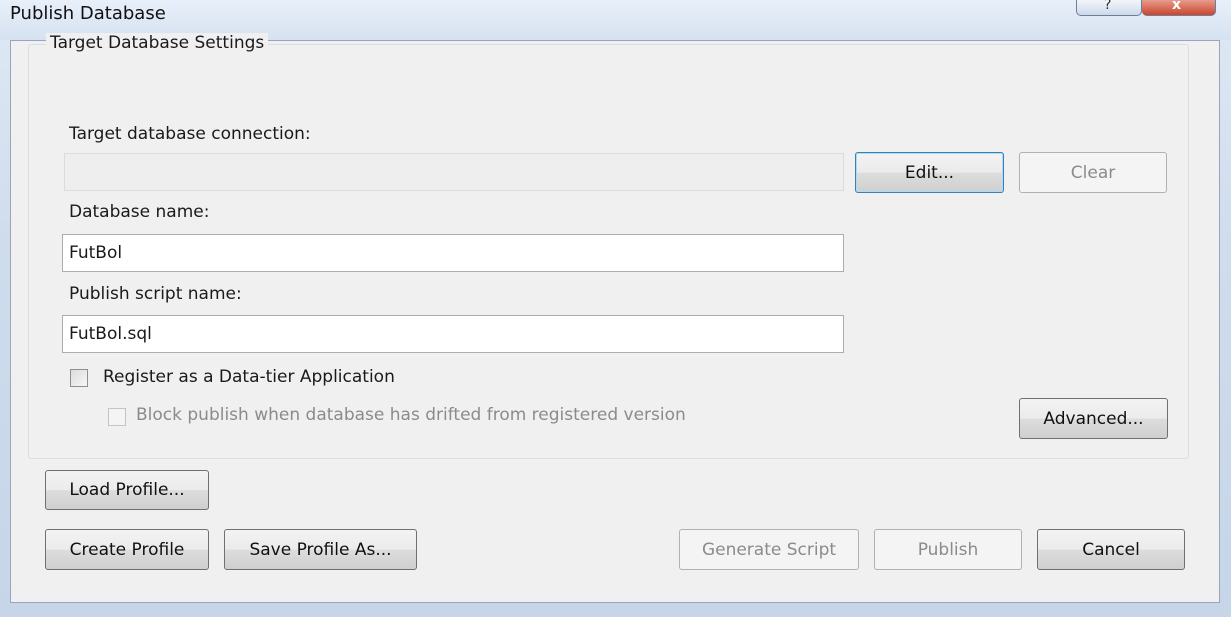 The image size is (1231, 617). What do you see at coordinates (453, 253) in the screenshot?
I see `database-name-input: FutBol` at bounding box center [453, 253].